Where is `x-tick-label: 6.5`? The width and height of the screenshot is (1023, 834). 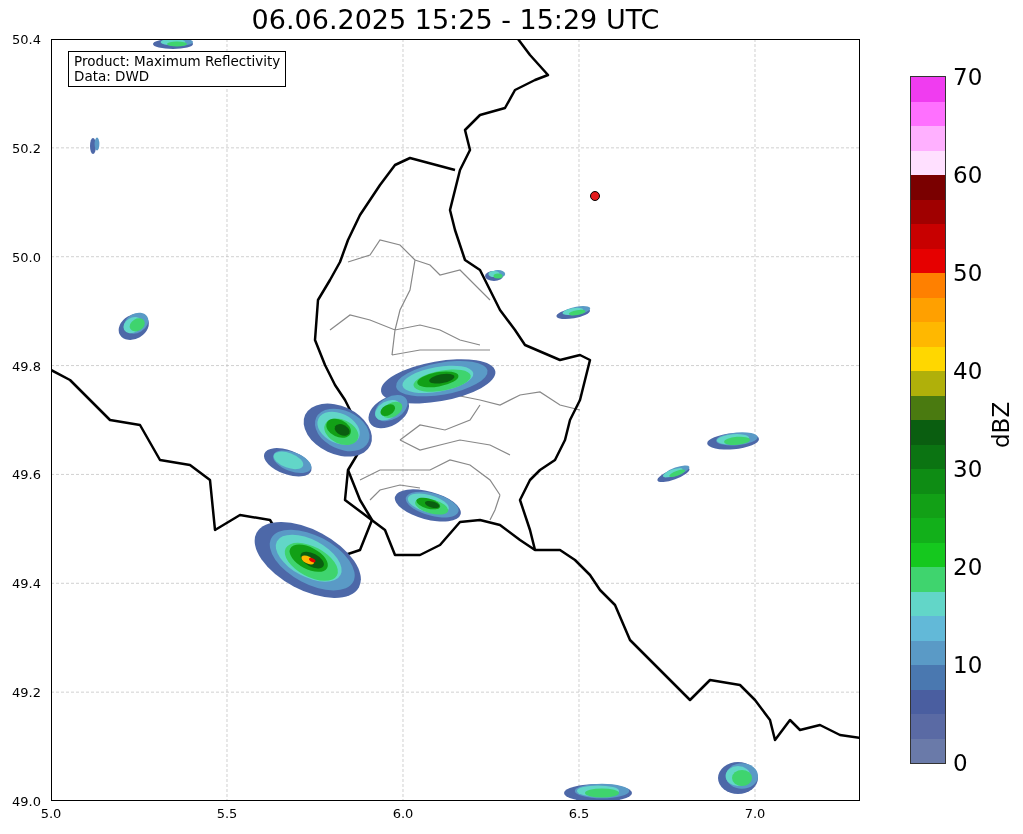 x-tick-label: 6.5 is located at coordinates (579, 813).